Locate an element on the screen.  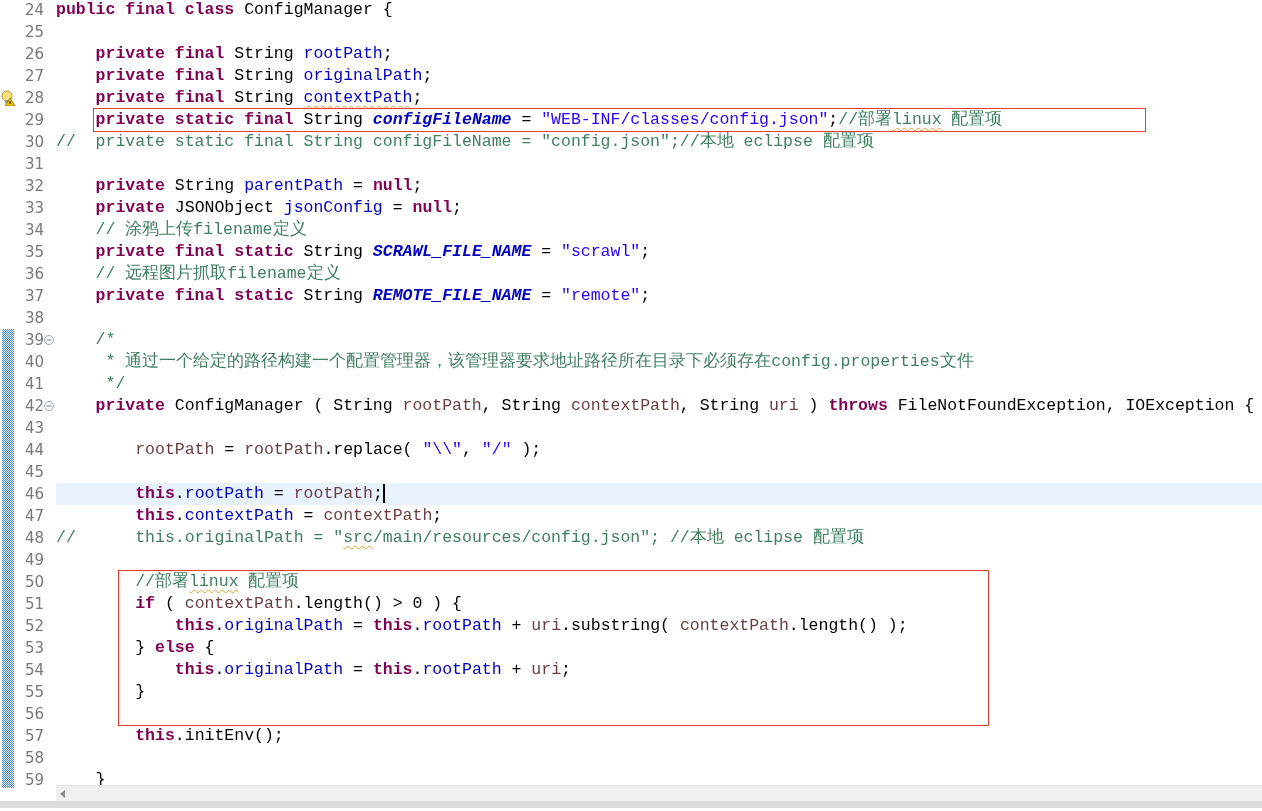
line-number: 47 is located at coordinates (34, 516).